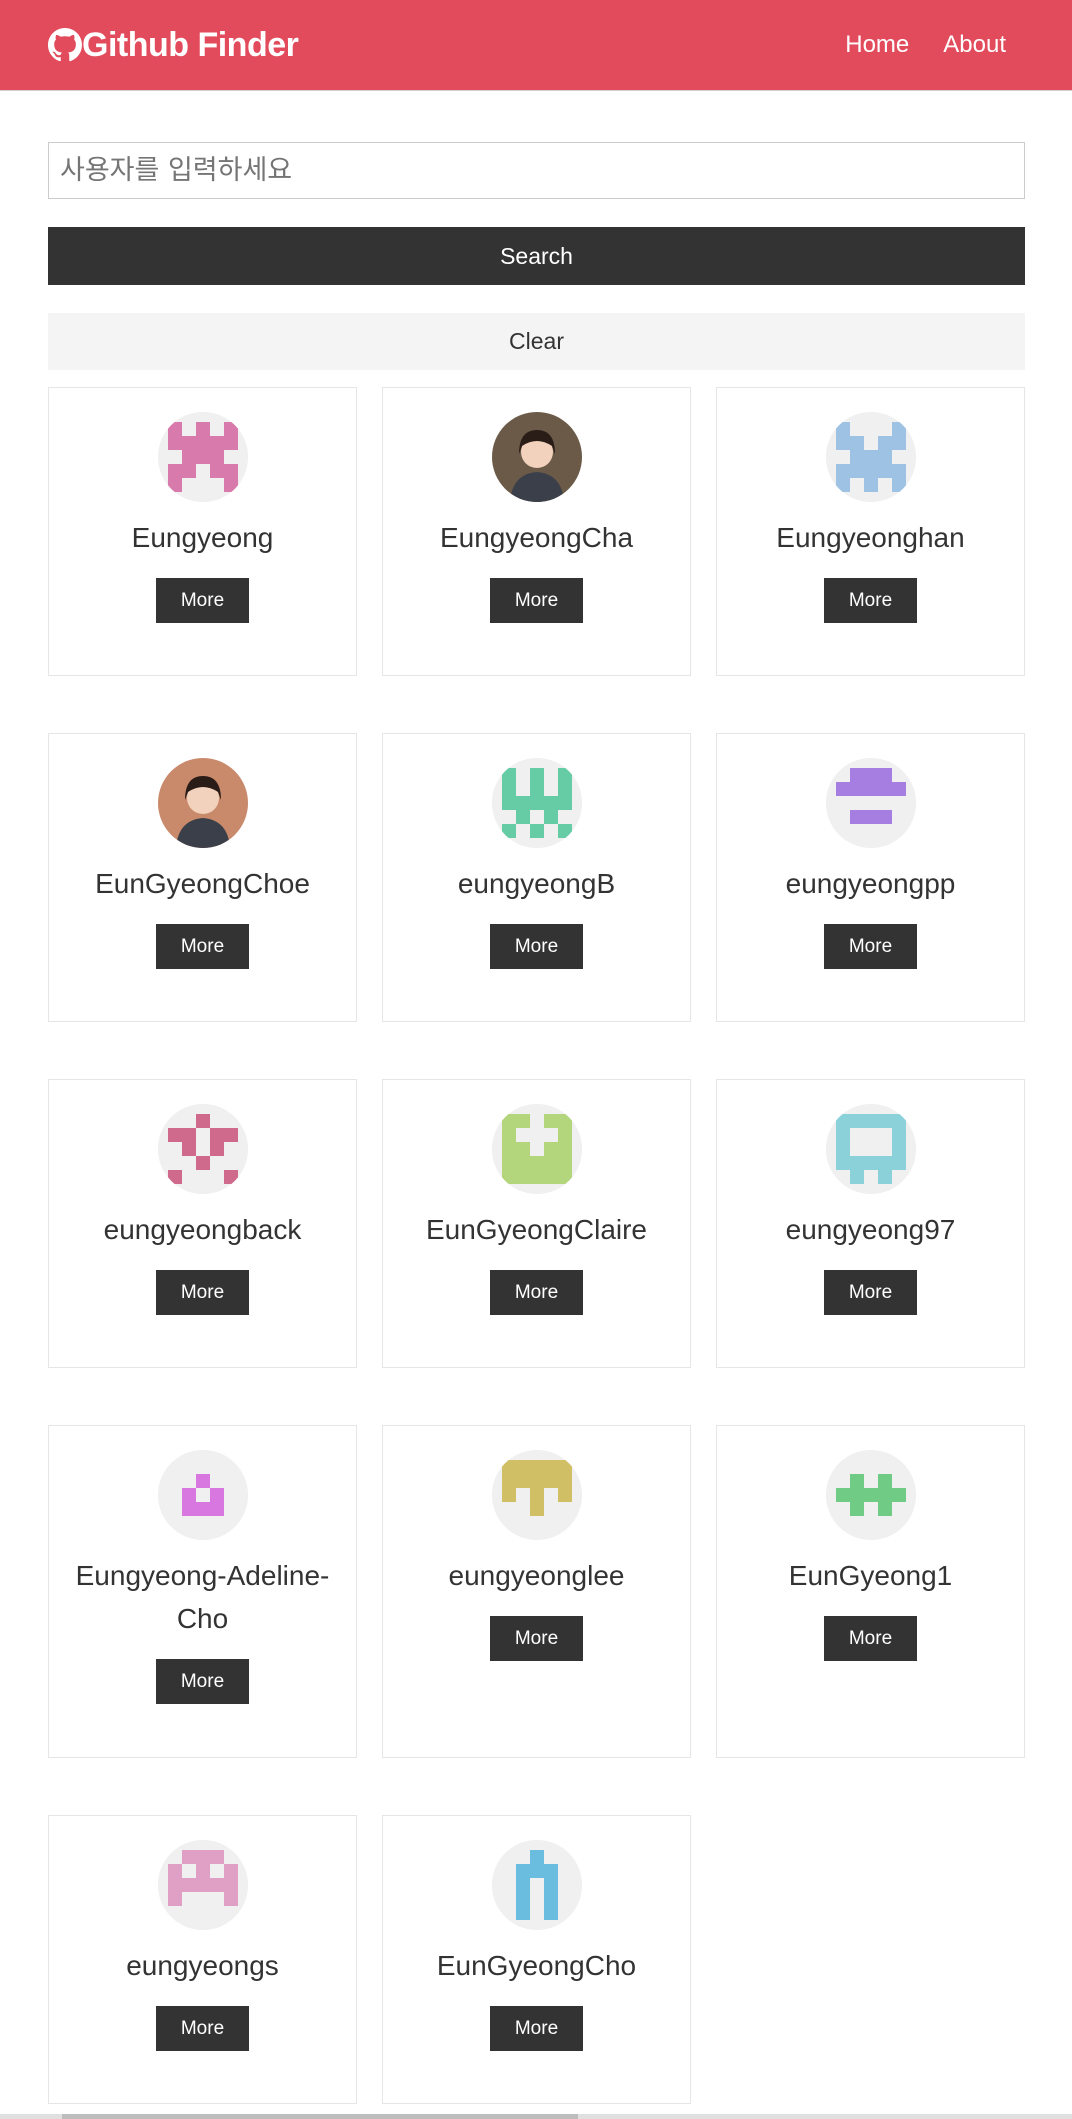 The width and height of the screenshot is (1072, 2119). What do you see at coordinates (202, 1229) in the screenshot?
I see `user-login: eungyeongback` at bounding box center [202, 1229].